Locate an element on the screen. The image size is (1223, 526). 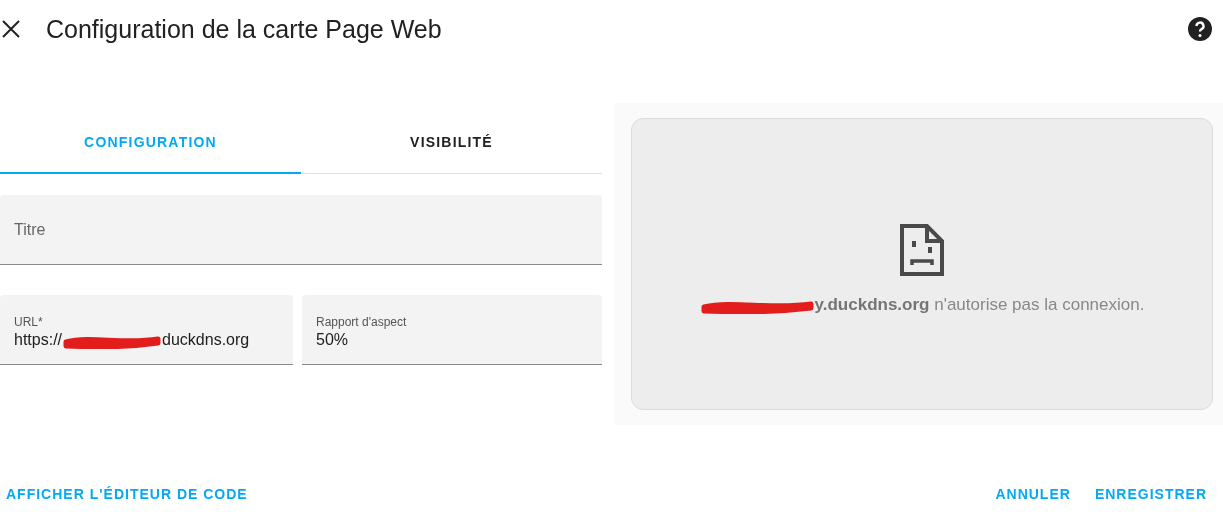
close-button is located at coordinates (11, 29).